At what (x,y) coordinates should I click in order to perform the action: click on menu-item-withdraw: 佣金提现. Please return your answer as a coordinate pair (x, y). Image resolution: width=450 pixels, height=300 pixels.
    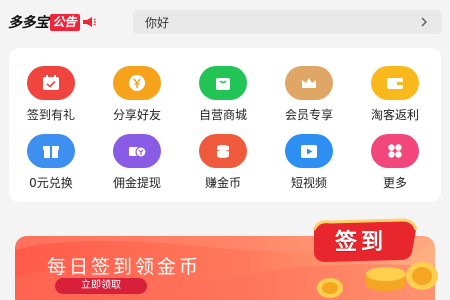
    Looking at the image, I should click on (137, 165).